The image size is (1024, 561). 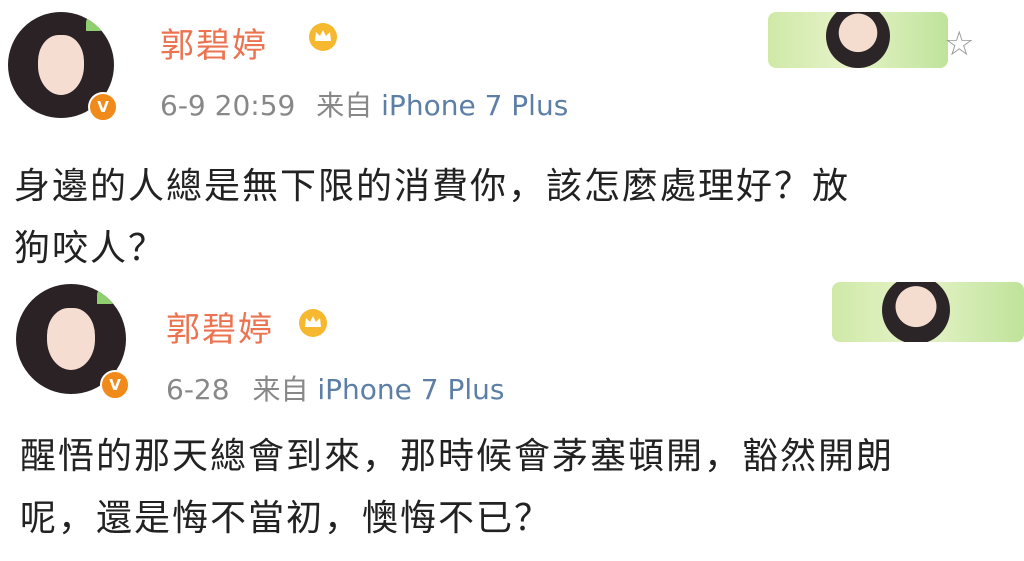 I want to click on content-line: 身邊的人總是無下限的消費你，該怎麼處理好？放, so click(x=432, y=186).